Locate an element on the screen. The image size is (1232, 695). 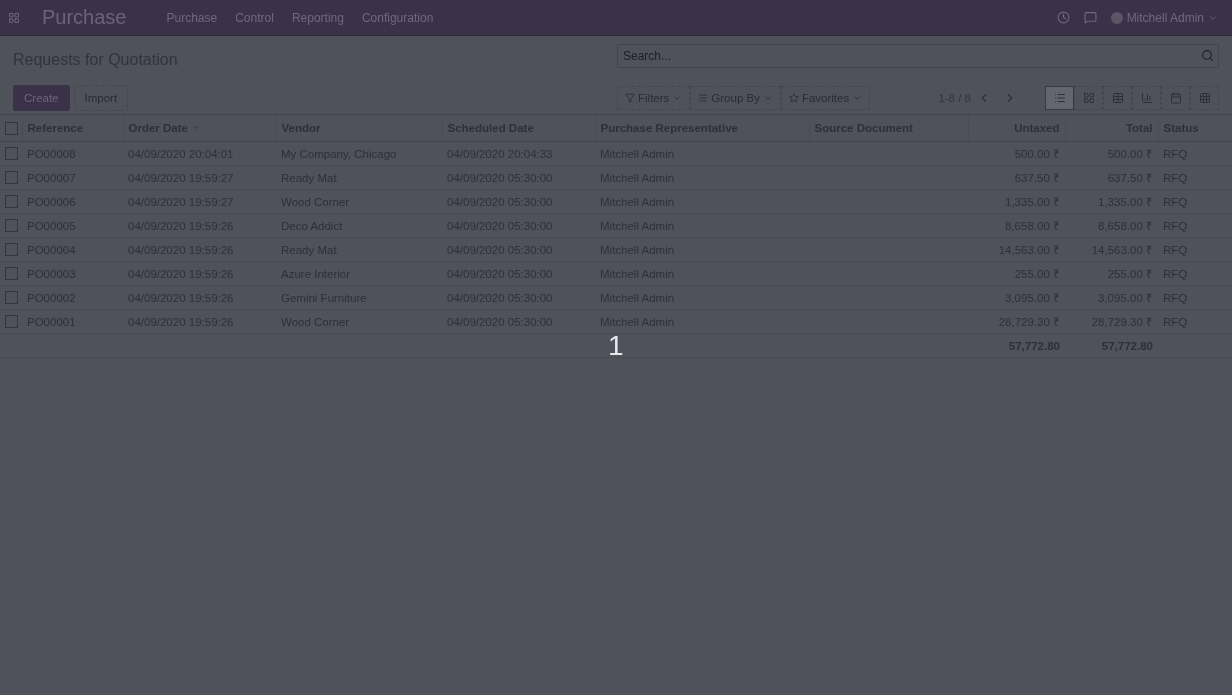
kanban-view-button is located at coordinates (1088, 97).